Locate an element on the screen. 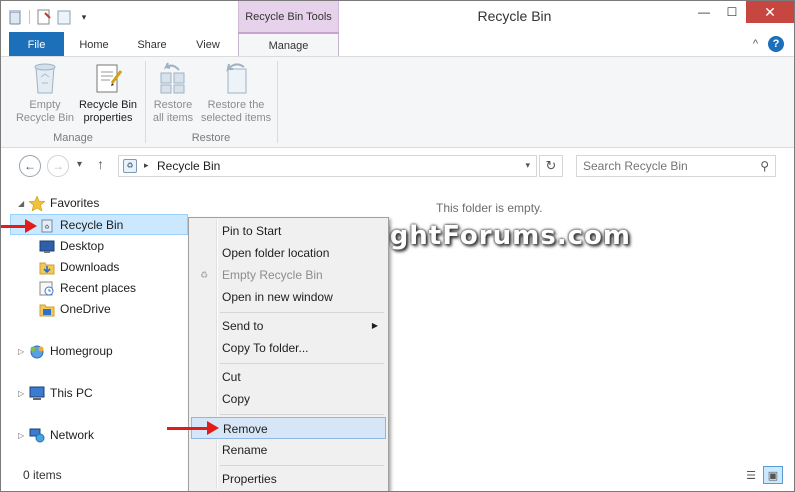  recent-locations-icon: ▾ is located at coordinates (79, 164).